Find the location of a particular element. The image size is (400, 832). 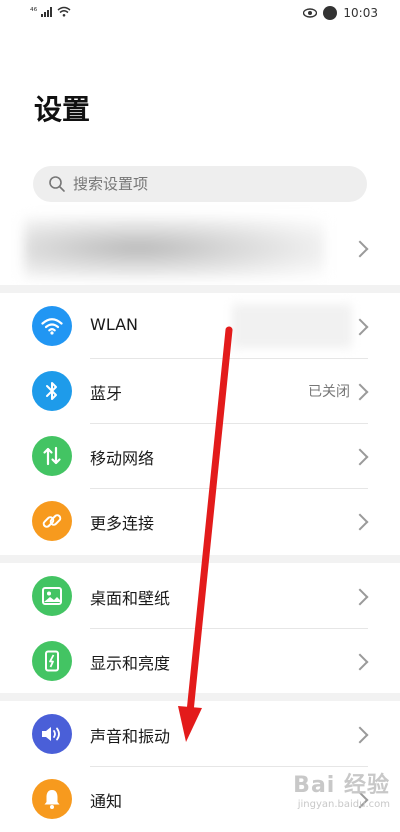

sound-icon is located at coordinates (52, 734).